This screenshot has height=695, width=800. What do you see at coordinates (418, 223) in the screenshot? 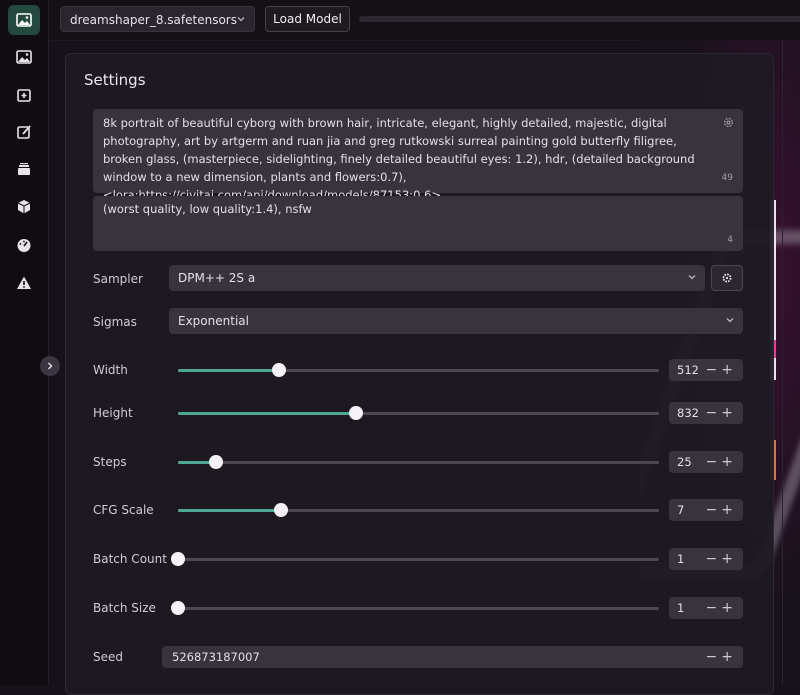
I see `negative-prompt-textarea: (worst quality, low quality:1.4), nsfw 4` at bounding box center [418, 223].